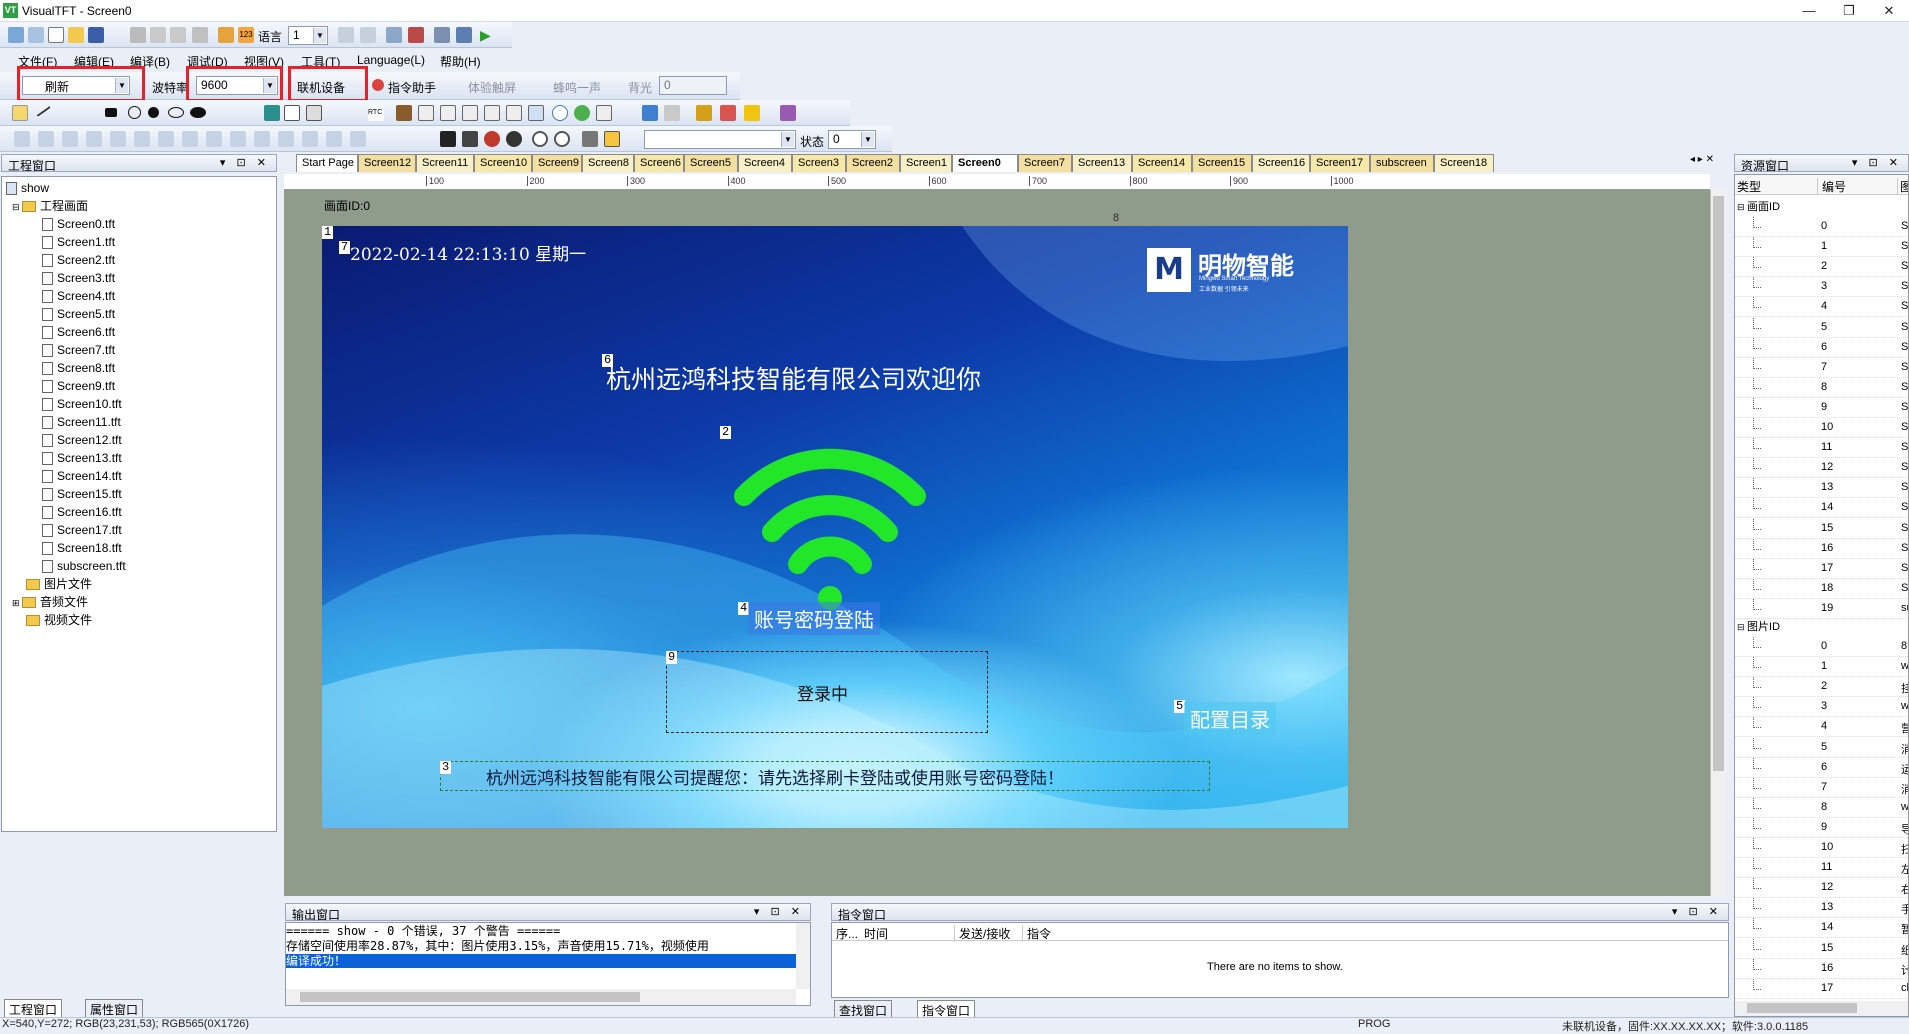  Describe the element at coordinates (704, 113) in the screenshot. I see `brush-icon` at that location.